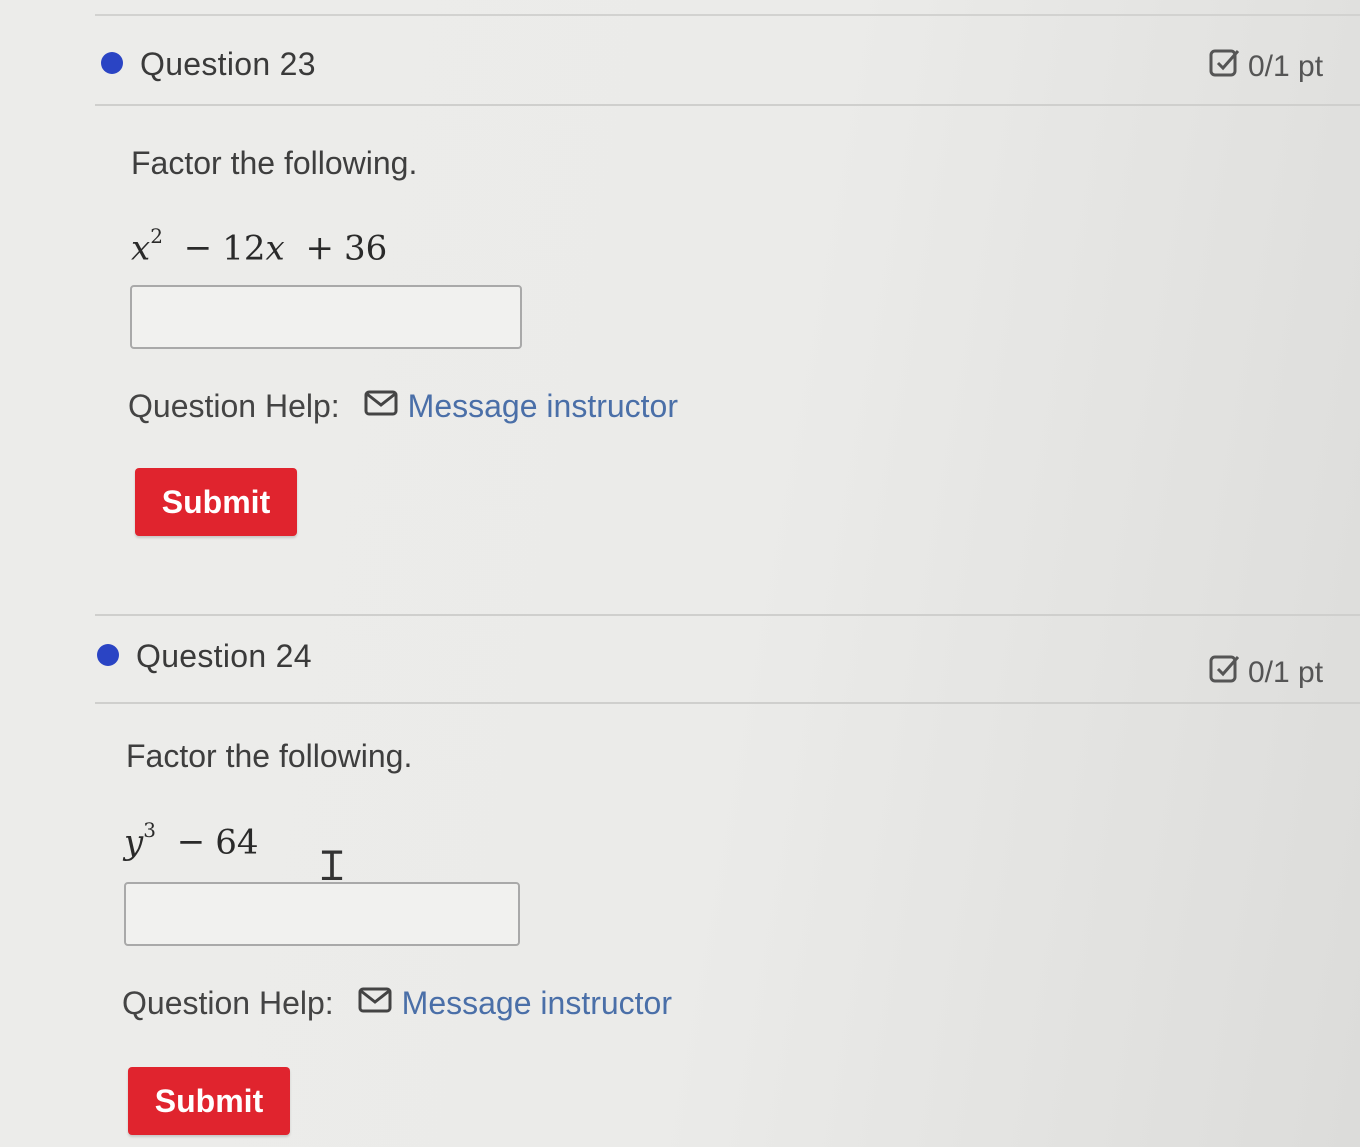  Describe the element at coordinates (366, 248) in the screenshot. I see `math-constant: 36` at that location.